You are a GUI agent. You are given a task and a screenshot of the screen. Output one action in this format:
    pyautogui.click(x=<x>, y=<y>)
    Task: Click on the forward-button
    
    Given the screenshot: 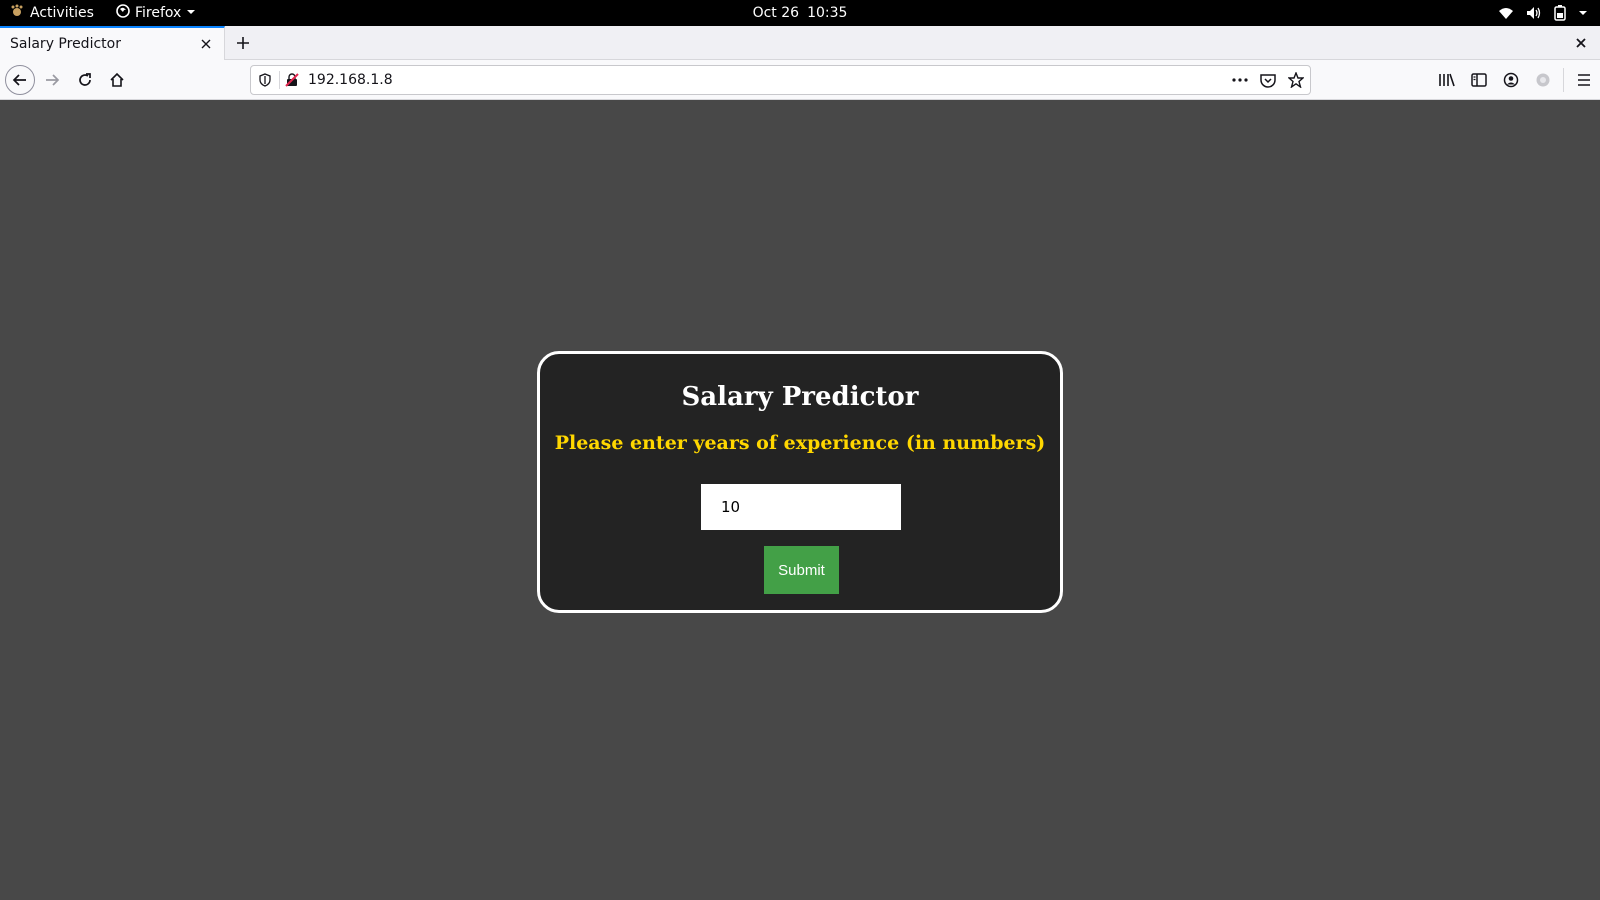 What is the action you would take?
    pyautogui.click(x=52, y=80)
    